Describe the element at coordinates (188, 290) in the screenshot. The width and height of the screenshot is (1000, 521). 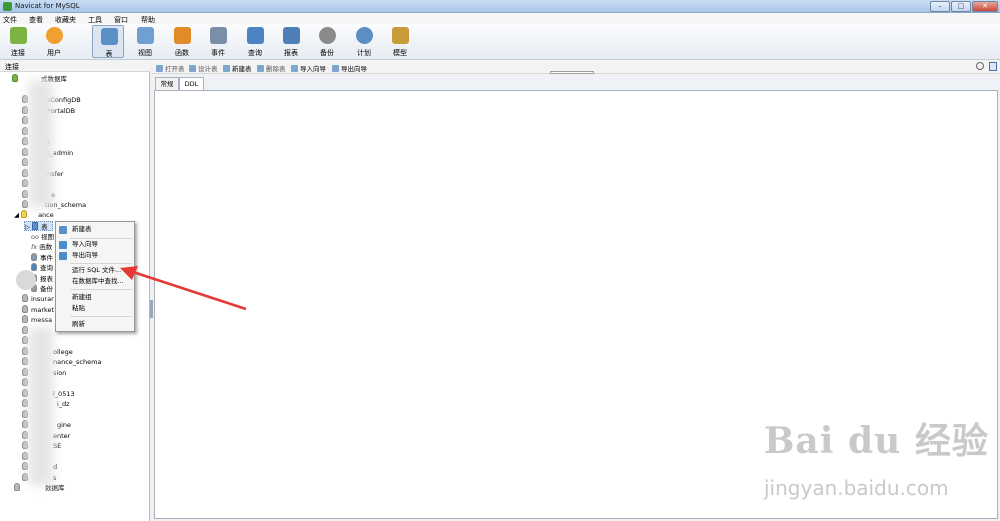
I see `arrow-shaft` at that location.